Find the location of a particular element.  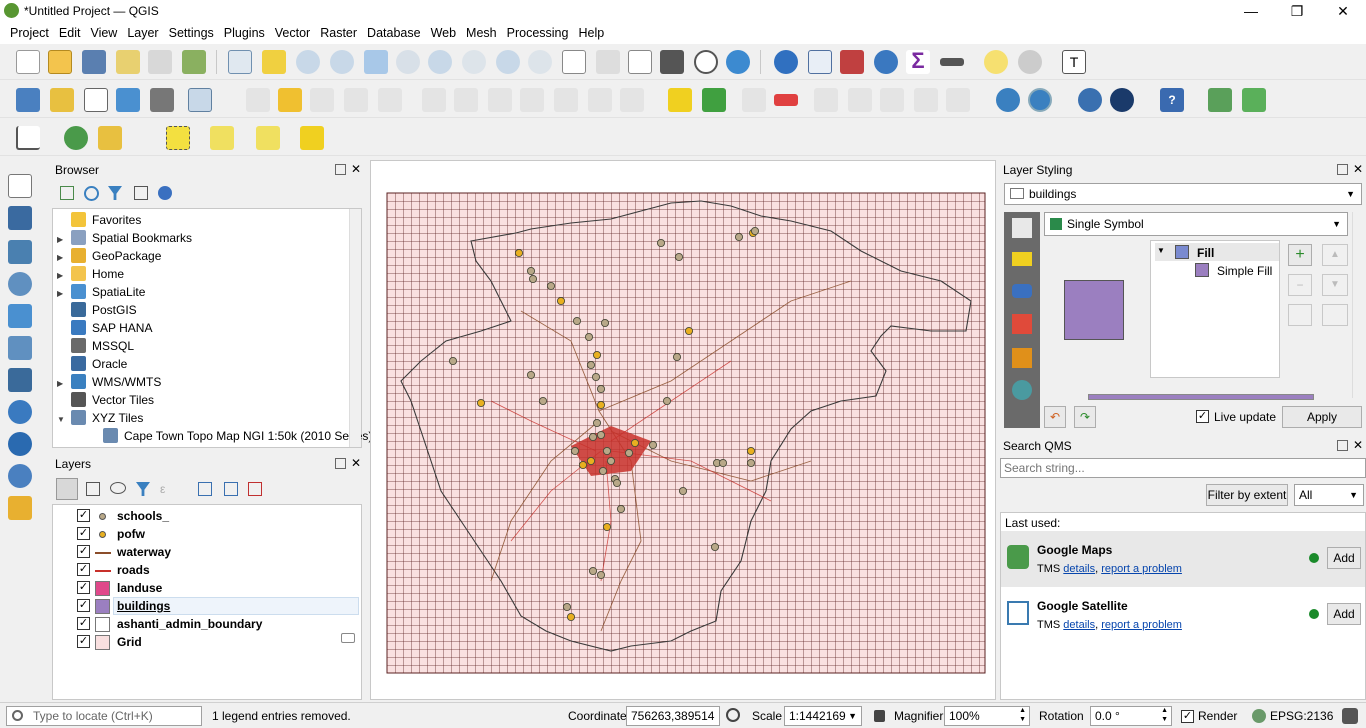

visibility-icon is located at coordinates (118, 488).